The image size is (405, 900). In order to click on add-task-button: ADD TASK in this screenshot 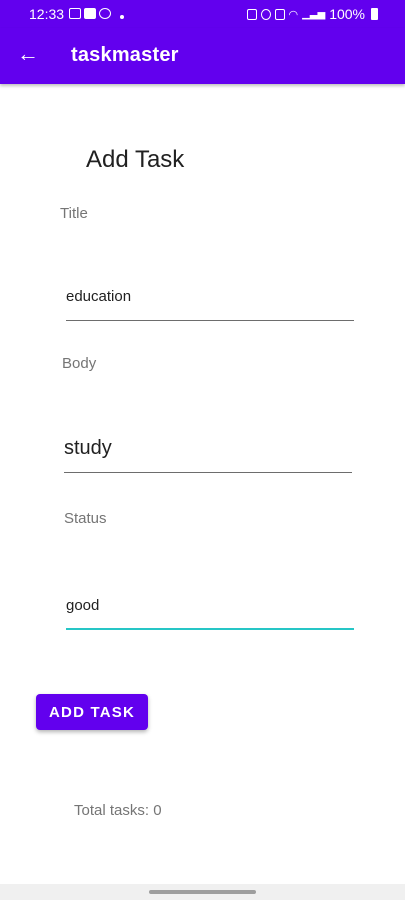, I will do `click(92, 712)`.